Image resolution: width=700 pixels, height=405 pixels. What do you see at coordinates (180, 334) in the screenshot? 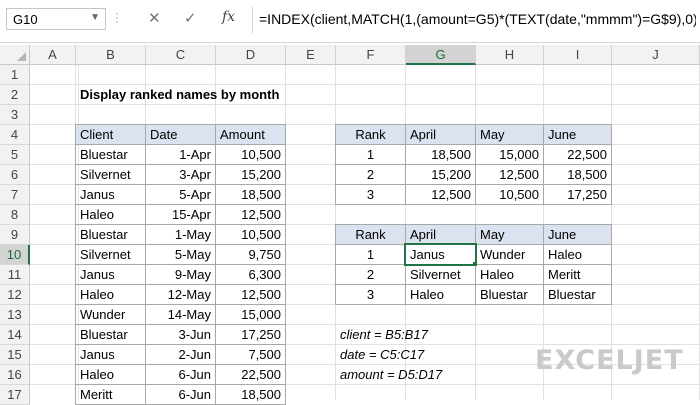
I see `table-cell: 3-Jun` at bounding box center [180, 334].